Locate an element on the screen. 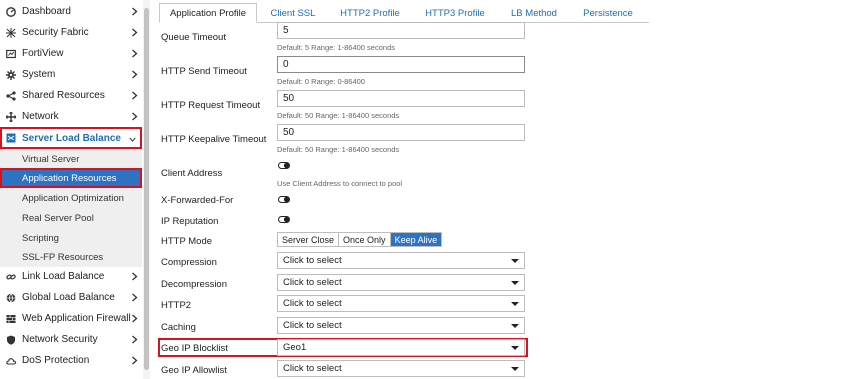 Image resolution: width=853 pixels, height=379 pixels. tab-http3-profile: HTTP3 Profile is located at coordinates (455, 13).